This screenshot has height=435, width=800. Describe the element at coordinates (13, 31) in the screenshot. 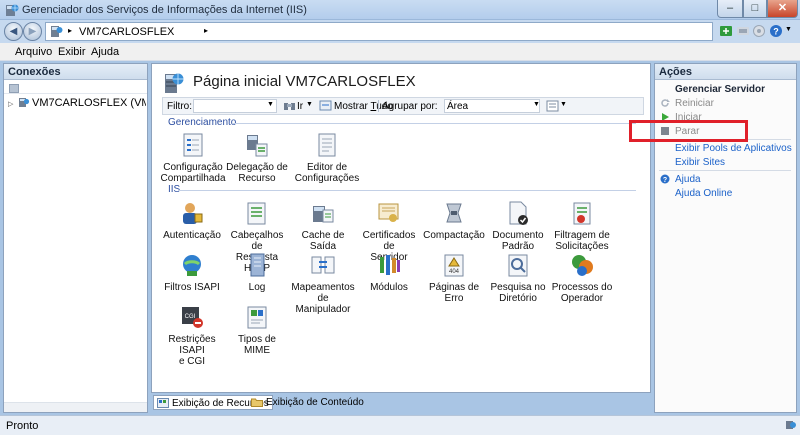

I see `back-button: ◀` at that location.